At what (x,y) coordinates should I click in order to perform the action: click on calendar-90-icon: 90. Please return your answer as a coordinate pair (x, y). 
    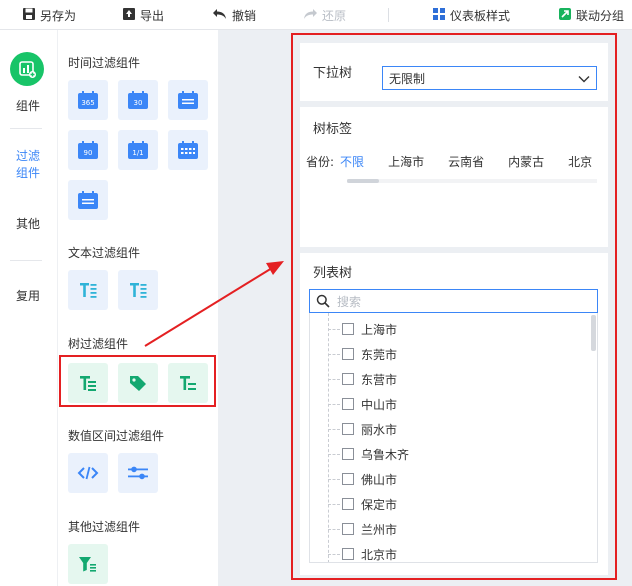
    Looking at the image, I should click on (88, 150).